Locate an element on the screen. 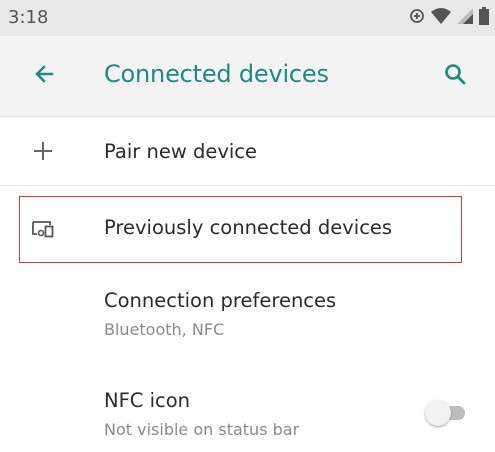  item-title: Connection preferences is located at coordinates (220, 300).